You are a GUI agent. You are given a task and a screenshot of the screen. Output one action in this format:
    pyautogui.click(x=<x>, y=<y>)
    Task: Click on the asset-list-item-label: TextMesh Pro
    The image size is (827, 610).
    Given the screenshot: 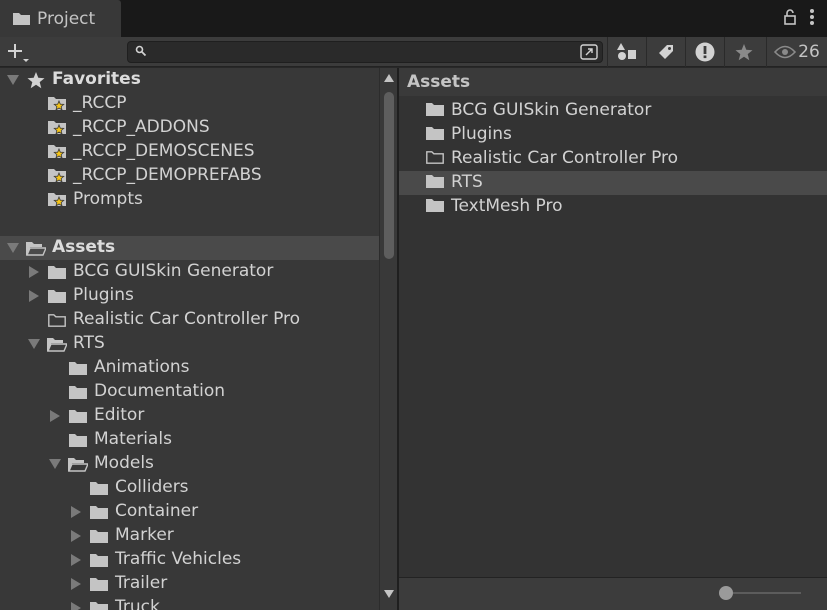 What is the action you would take?
    pyautogui.click(x=507, y=206)
    